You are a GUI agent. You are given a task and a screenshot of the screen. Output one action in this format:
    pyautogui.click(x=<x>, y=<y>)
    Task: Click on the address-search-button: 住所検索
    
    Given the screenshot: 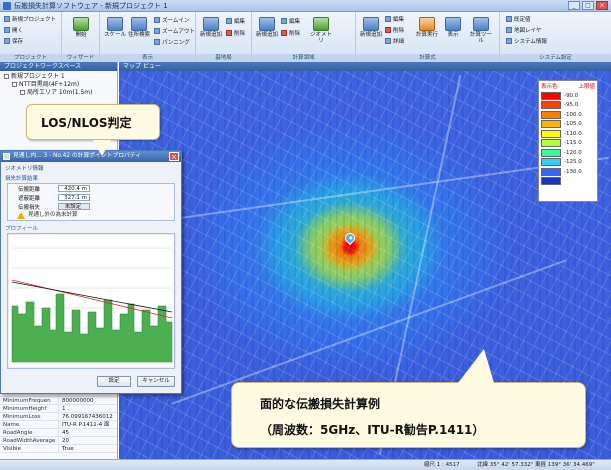 What is the action you would take?
    pyautogui.click(x=139, y=27)
    